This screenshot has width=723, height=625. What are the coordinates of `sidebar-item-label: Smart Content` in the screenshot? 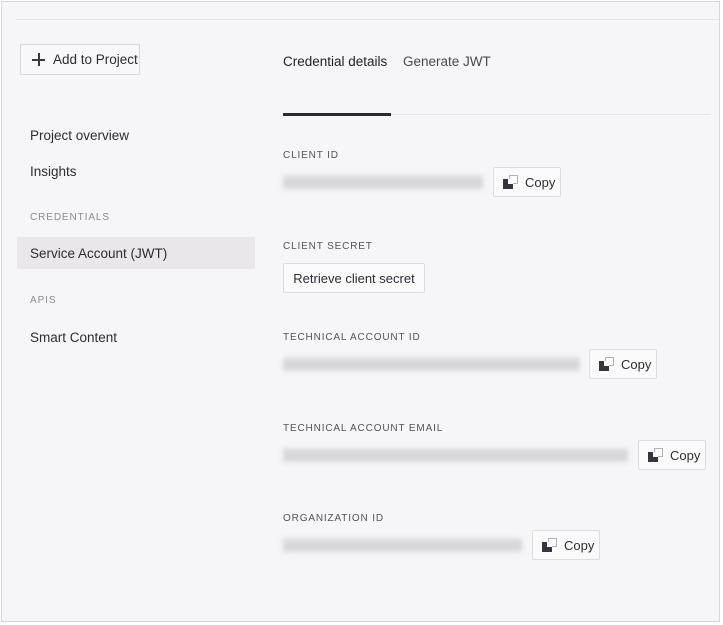 It's located at (74, 337).